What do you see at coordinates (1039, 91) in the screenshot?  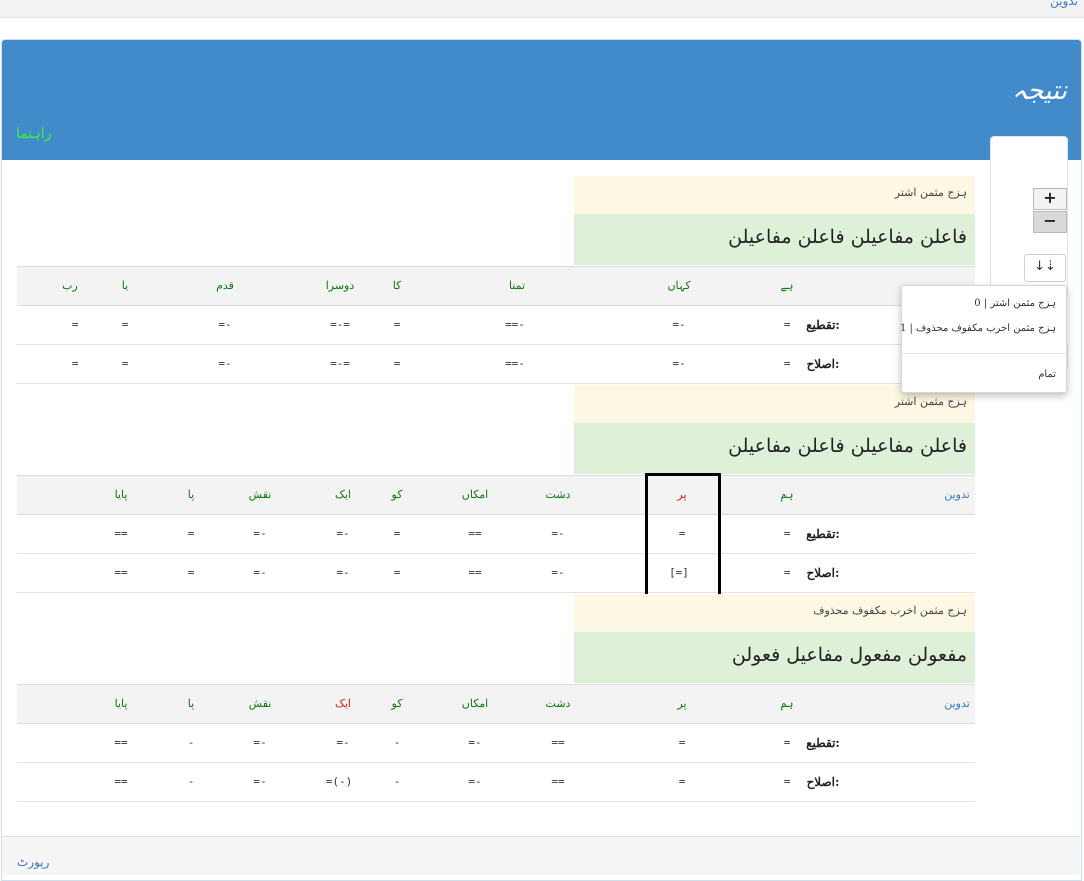 I see `panel-title: نتیجہ` at bounding box center [1039, 91].